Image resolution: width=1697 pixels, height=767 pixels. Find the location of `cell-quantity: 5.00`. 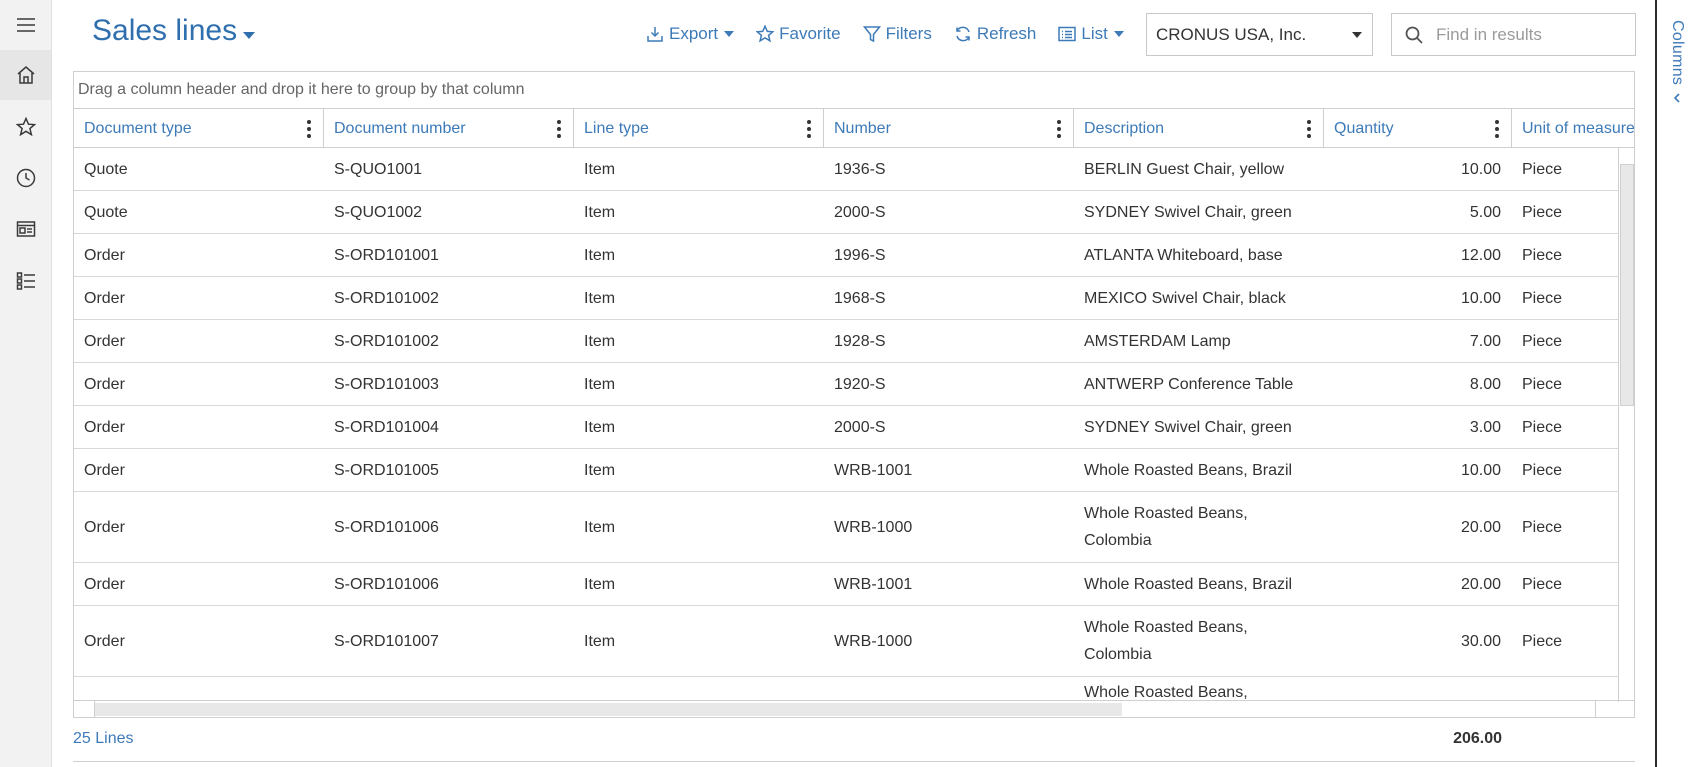

cell-quantity: 5.00 is located at coordinates (1485, 212).